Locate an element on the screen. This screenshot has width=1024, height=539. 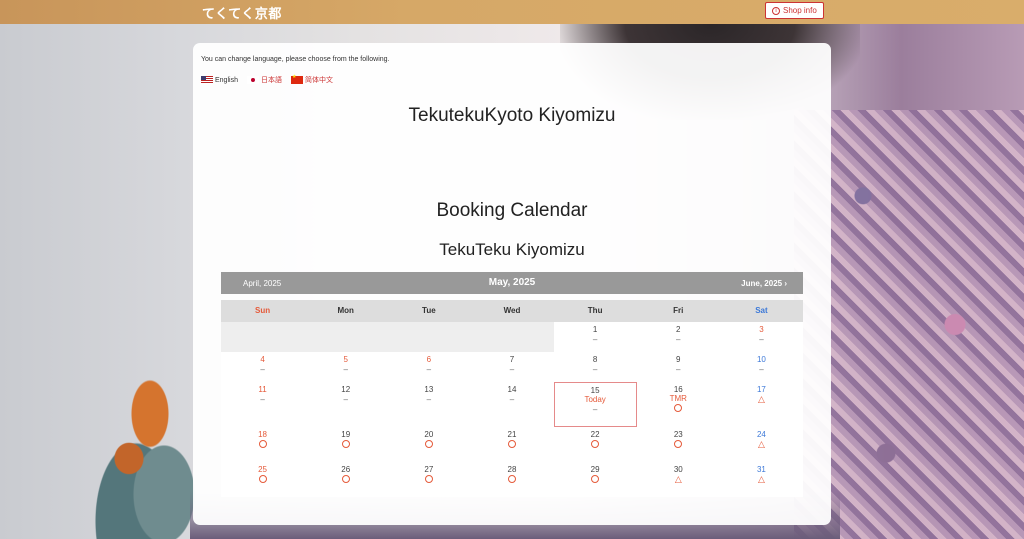
calendar-day is located at coordinates (263, 337).